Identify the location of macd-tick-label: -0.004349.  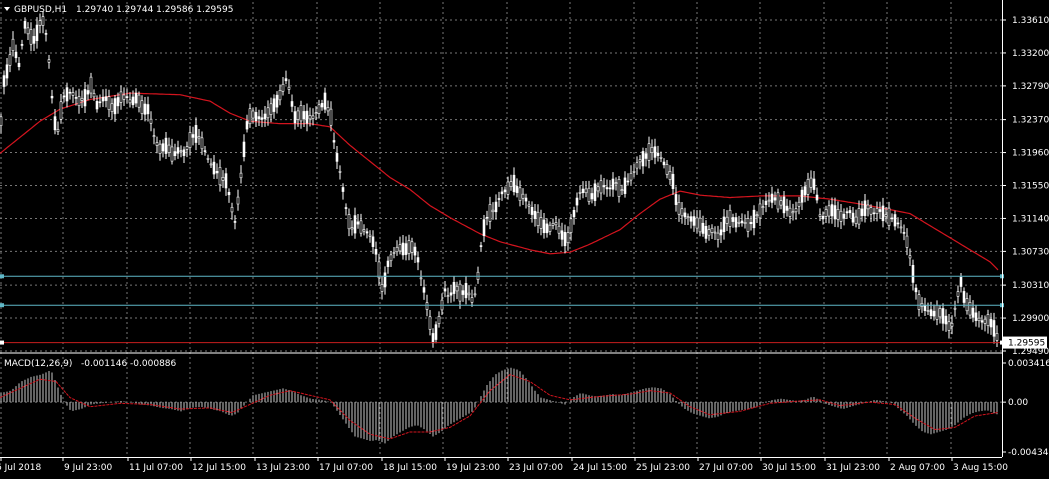
(1028, 453).